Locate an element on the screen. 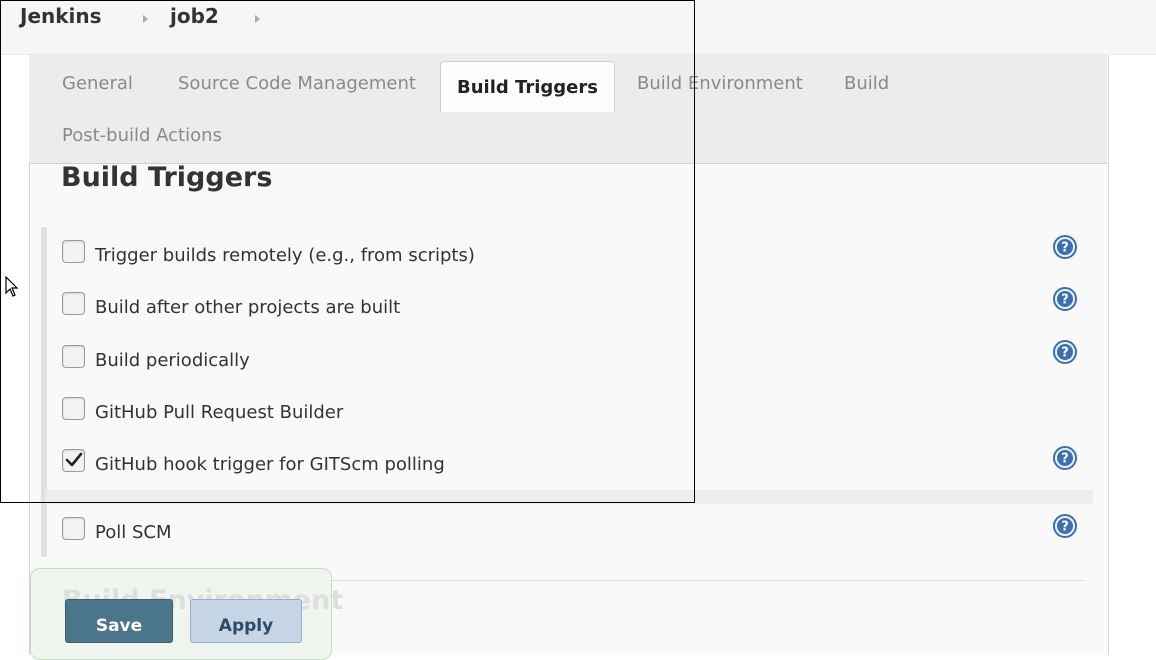  tab-post-build-actions: Post-build Actions is located at coordinates (142, 135).